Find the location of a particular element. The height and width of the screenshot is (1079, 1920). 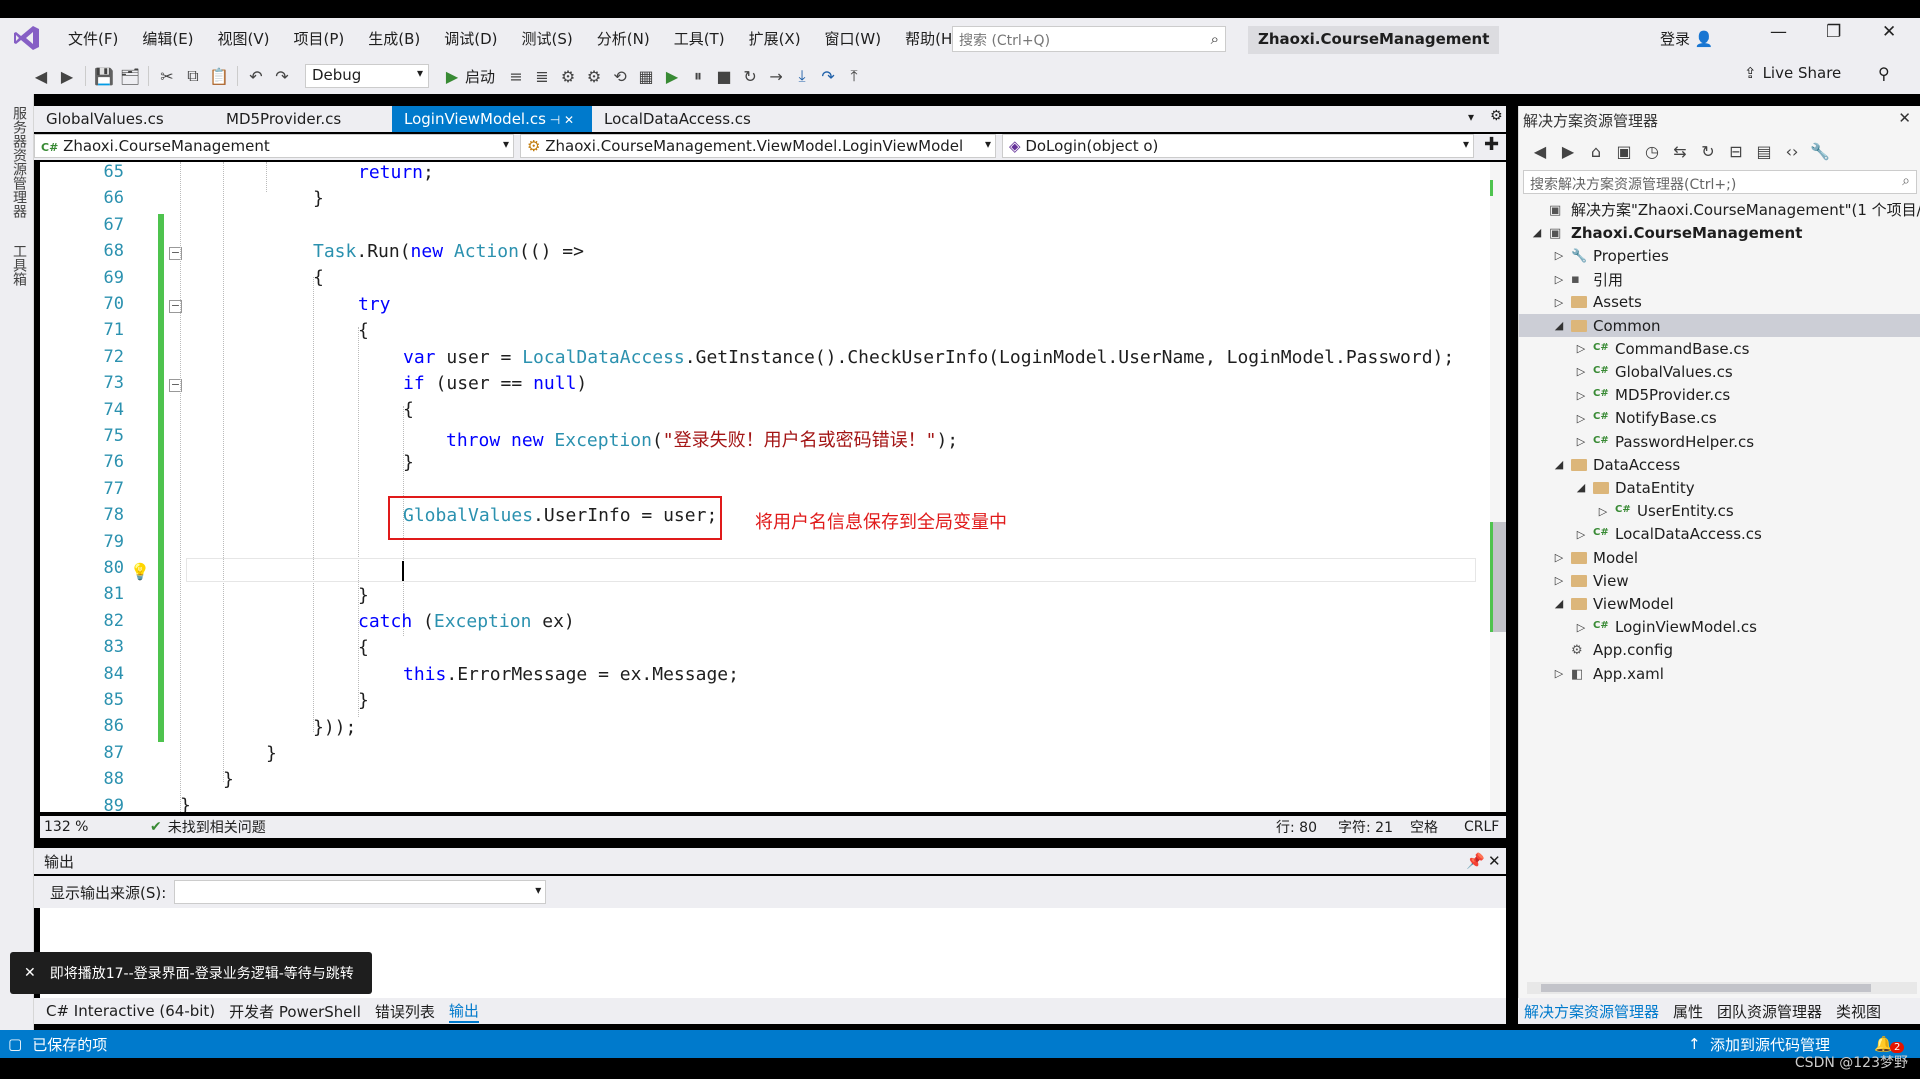

undo-icon: ↶ is located at coordinates (256, 76).